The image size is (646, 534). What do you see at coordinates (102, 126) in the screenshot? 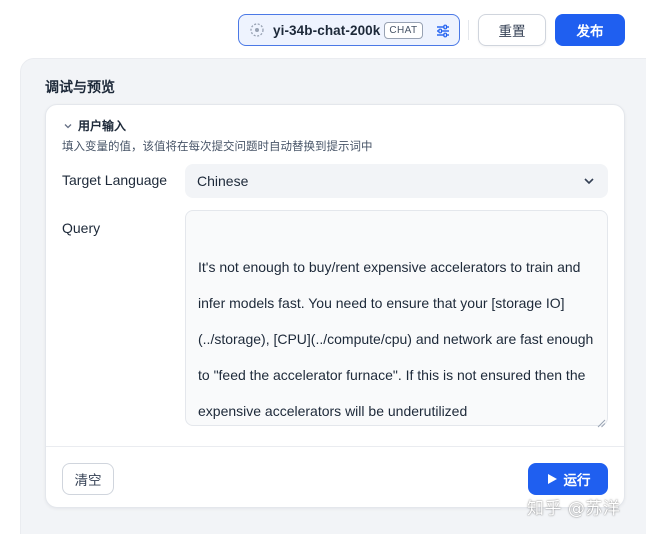
I see `section-label: 用户输入` at bounding box center [102, 126].